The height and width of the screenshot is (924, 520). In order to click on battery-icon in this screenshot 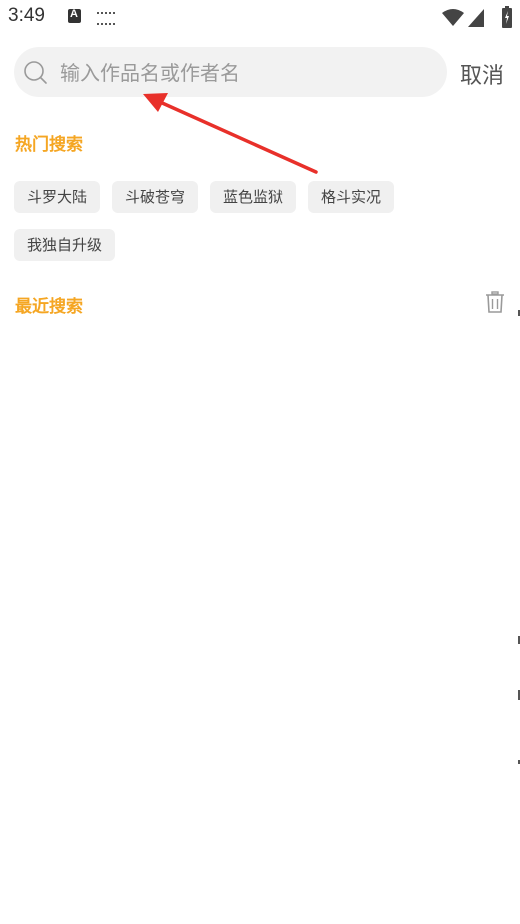, I will do `click(507, 17)`.